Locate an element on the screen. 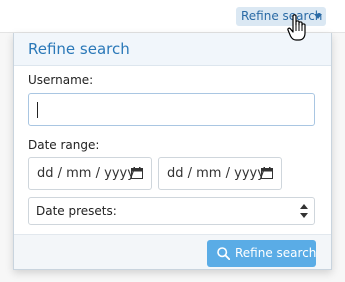  submit-label: Refine search is located at coordinates (276, 253).